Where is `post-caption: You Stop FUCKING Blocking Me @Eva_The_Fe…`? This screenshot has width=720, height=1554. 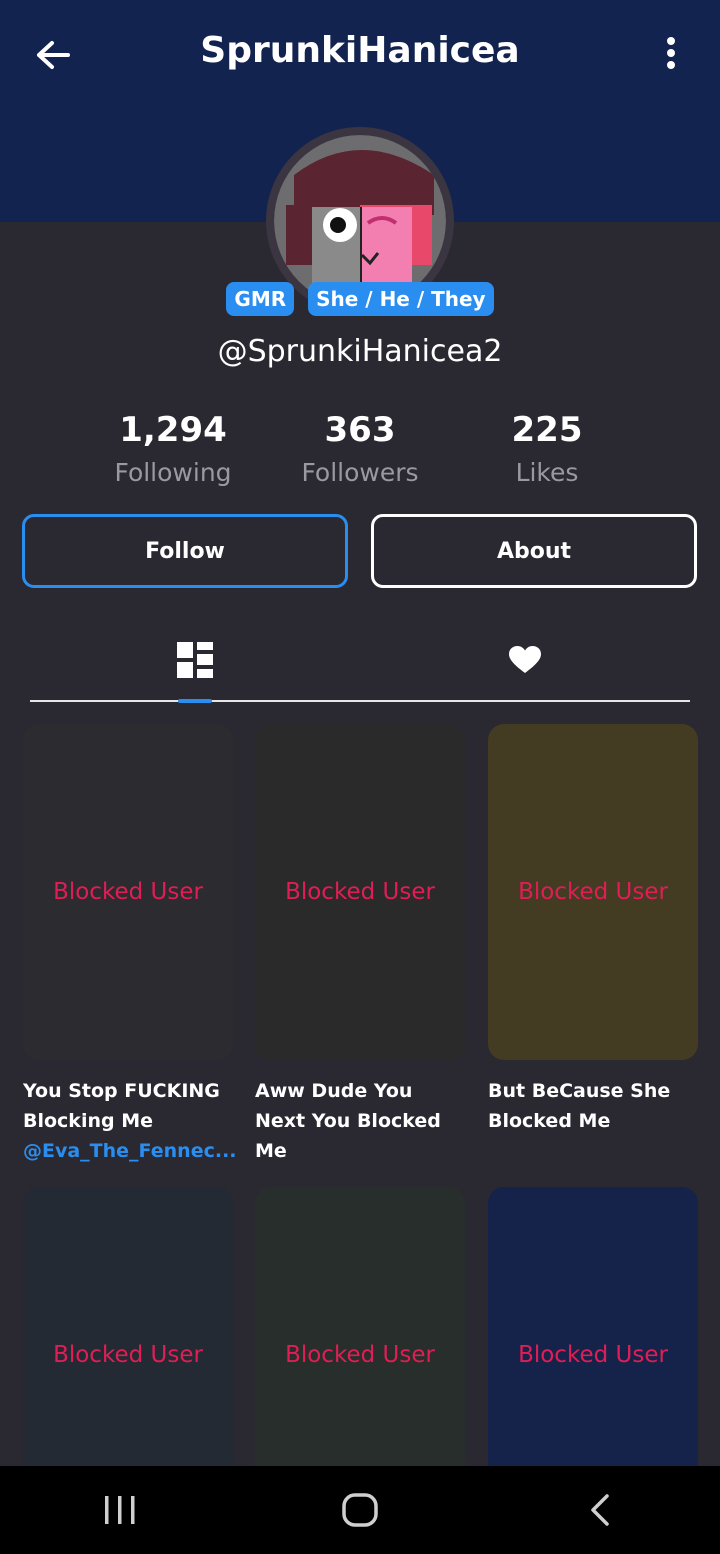 post-caption: You Stop FUCKING Blocking Me @Eva_The_Fe… is located at coordinates (130, 1121).